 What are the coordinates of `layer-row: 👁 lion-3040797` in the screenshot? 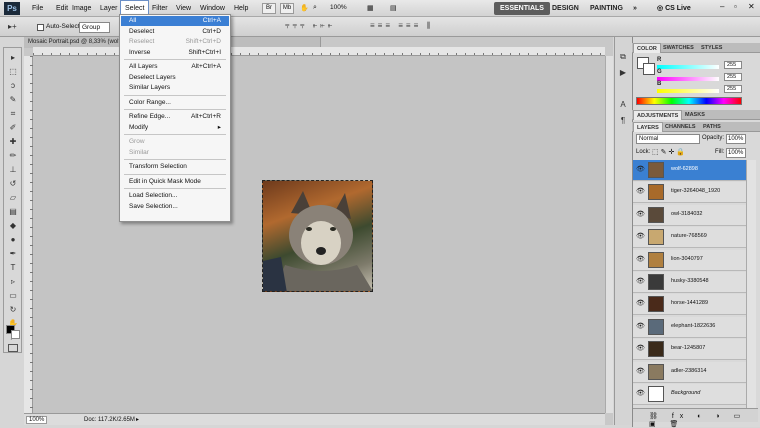 It's located at (689, 260).